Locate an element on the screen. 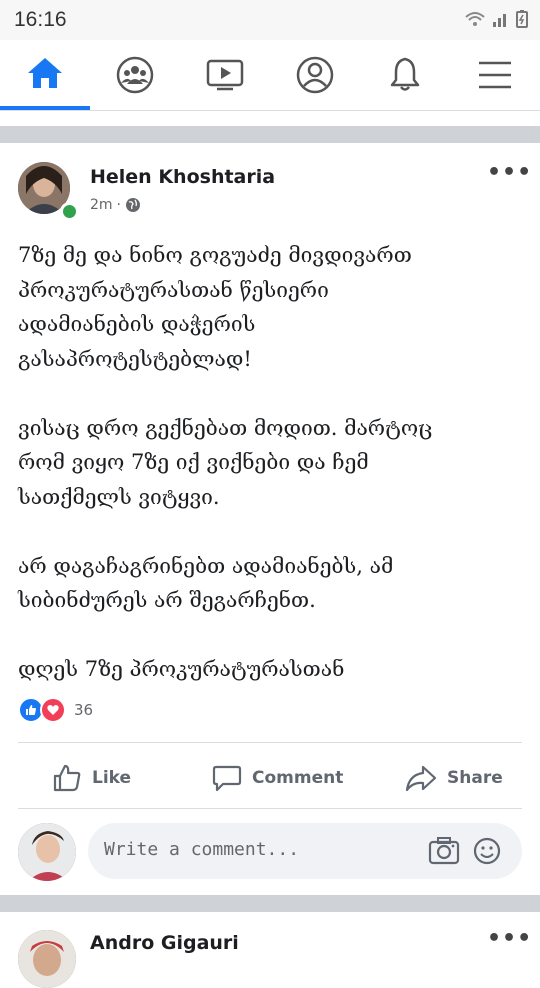 This screenshot has height=988, width=540. nav-watch-tab is located at coordinates (225, 75).